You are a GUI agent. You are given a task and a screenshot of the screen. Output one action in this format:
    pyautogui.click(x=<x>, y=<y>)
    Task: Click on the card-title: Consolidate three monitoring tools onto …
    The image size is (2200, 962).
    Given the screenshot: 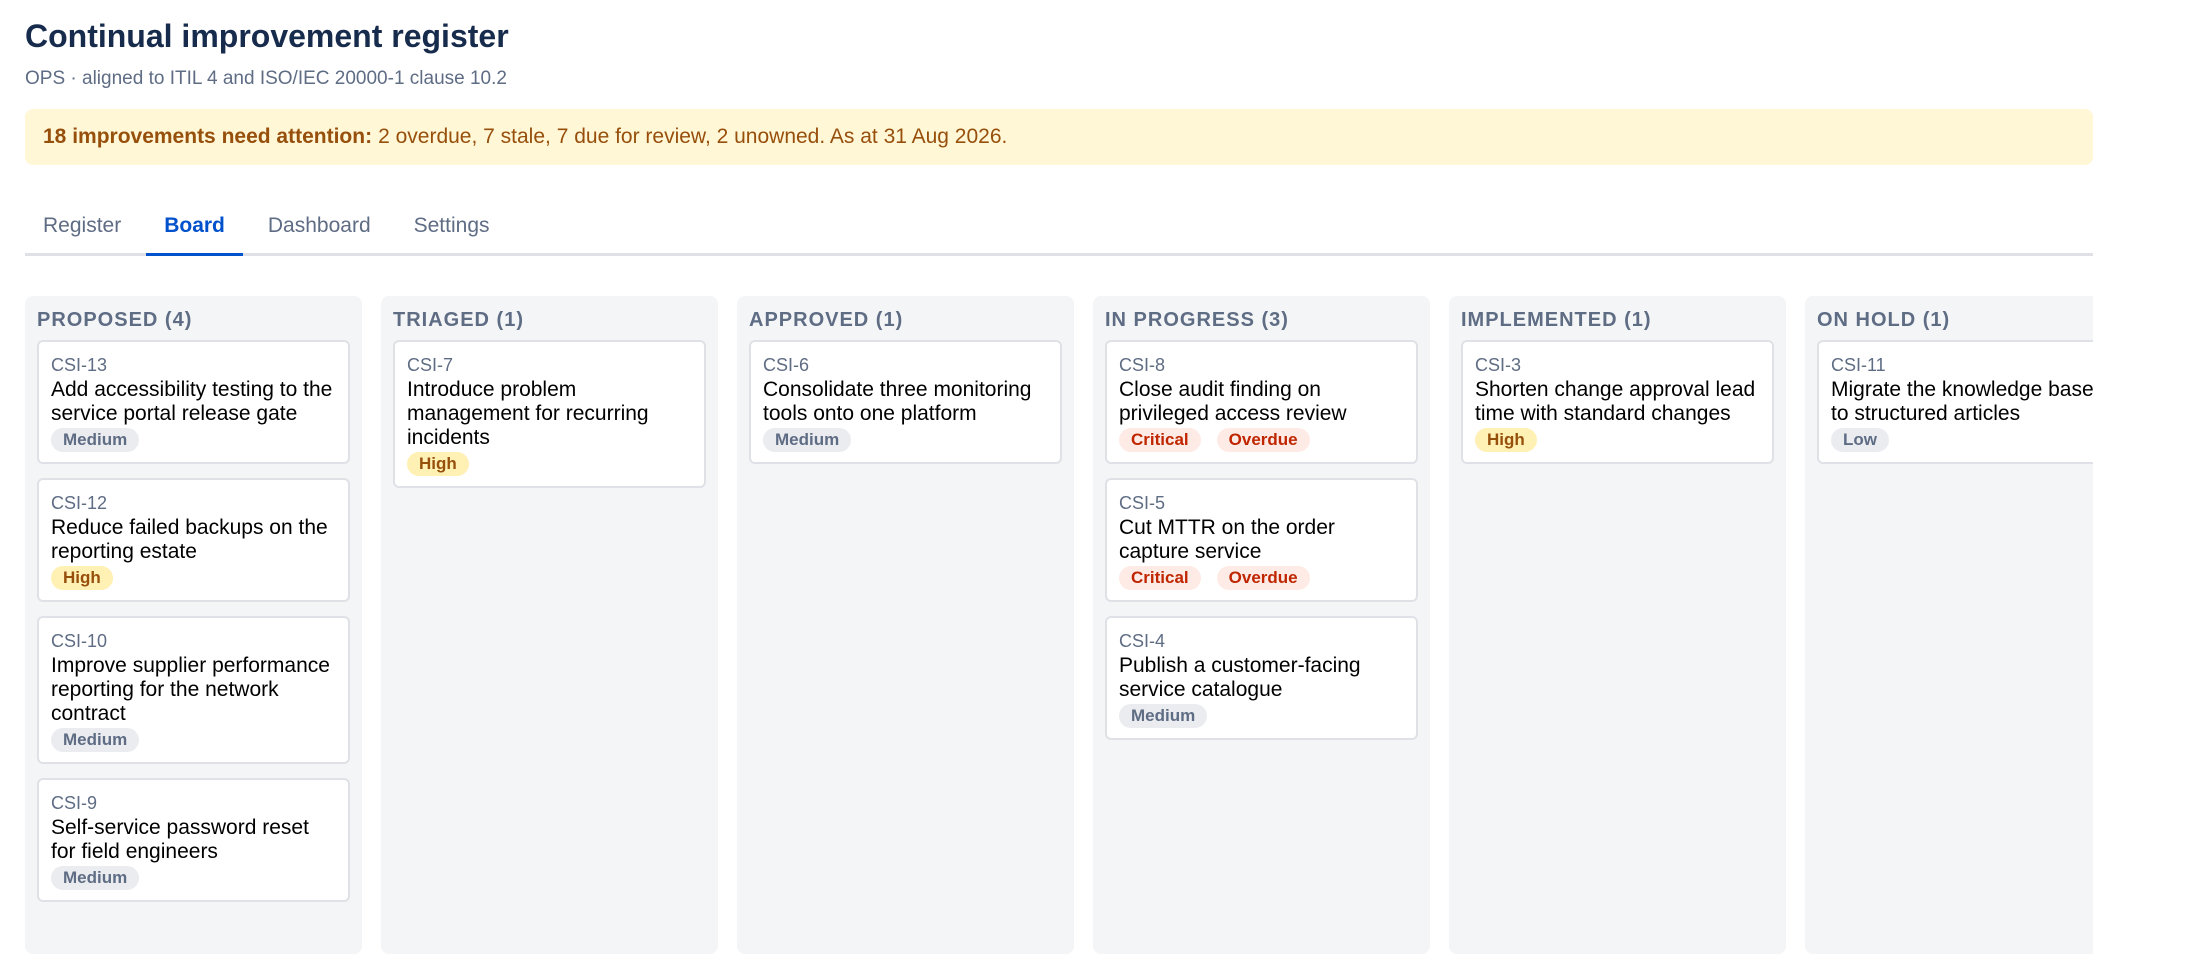 What is the action you would take?
    pyautogui.click(x=897, y=401)
    